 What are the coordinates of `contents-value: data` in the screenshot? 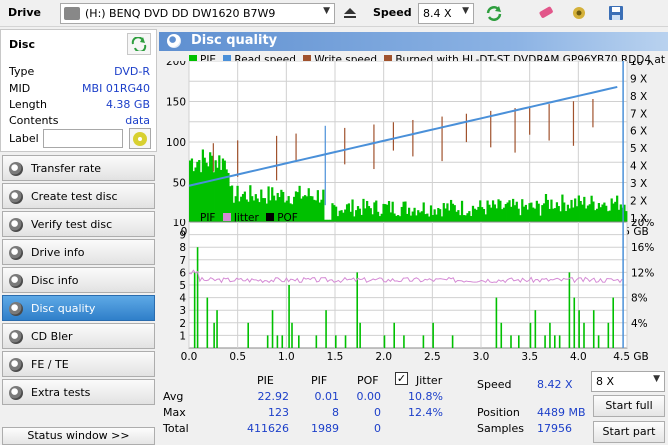 It's located at (137, 120).